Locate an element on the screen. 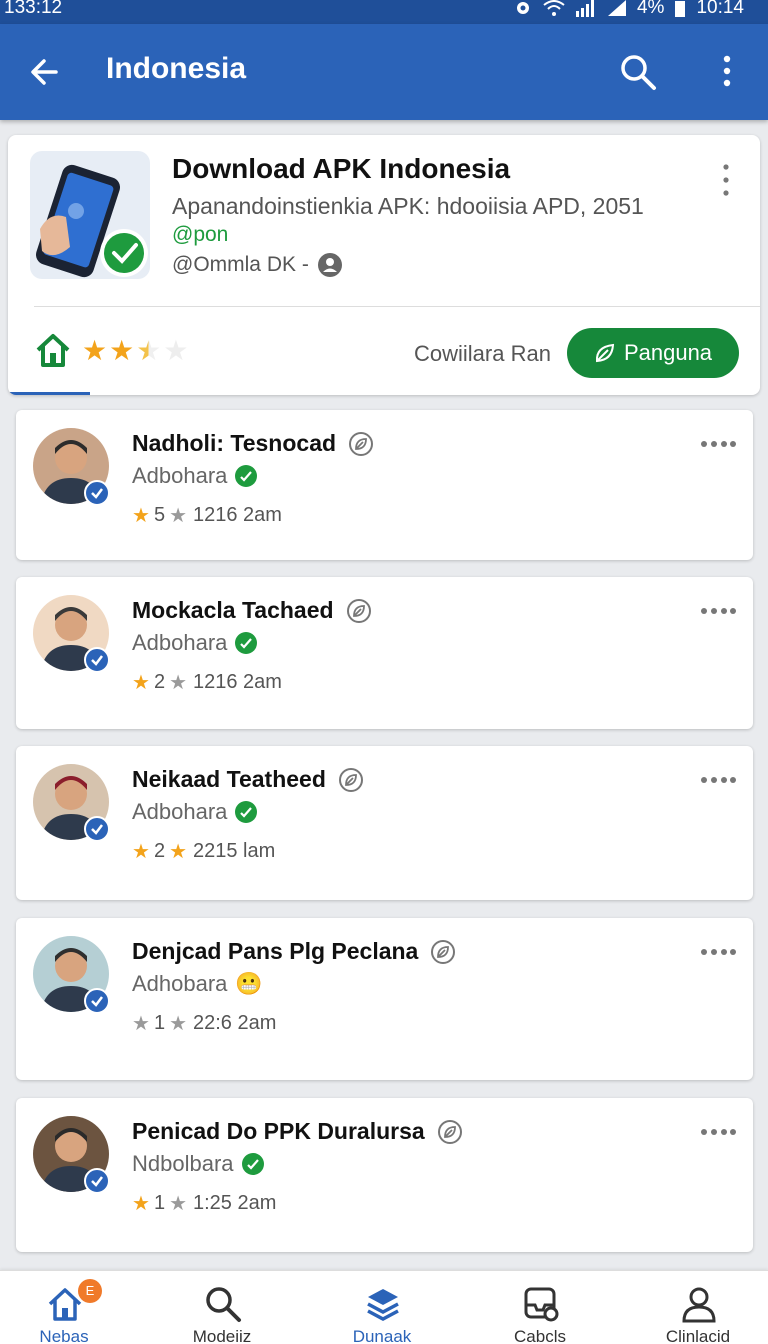 This screenshot has height=1344, width=768. home-outline-icon is located at coordinates (53, 350).